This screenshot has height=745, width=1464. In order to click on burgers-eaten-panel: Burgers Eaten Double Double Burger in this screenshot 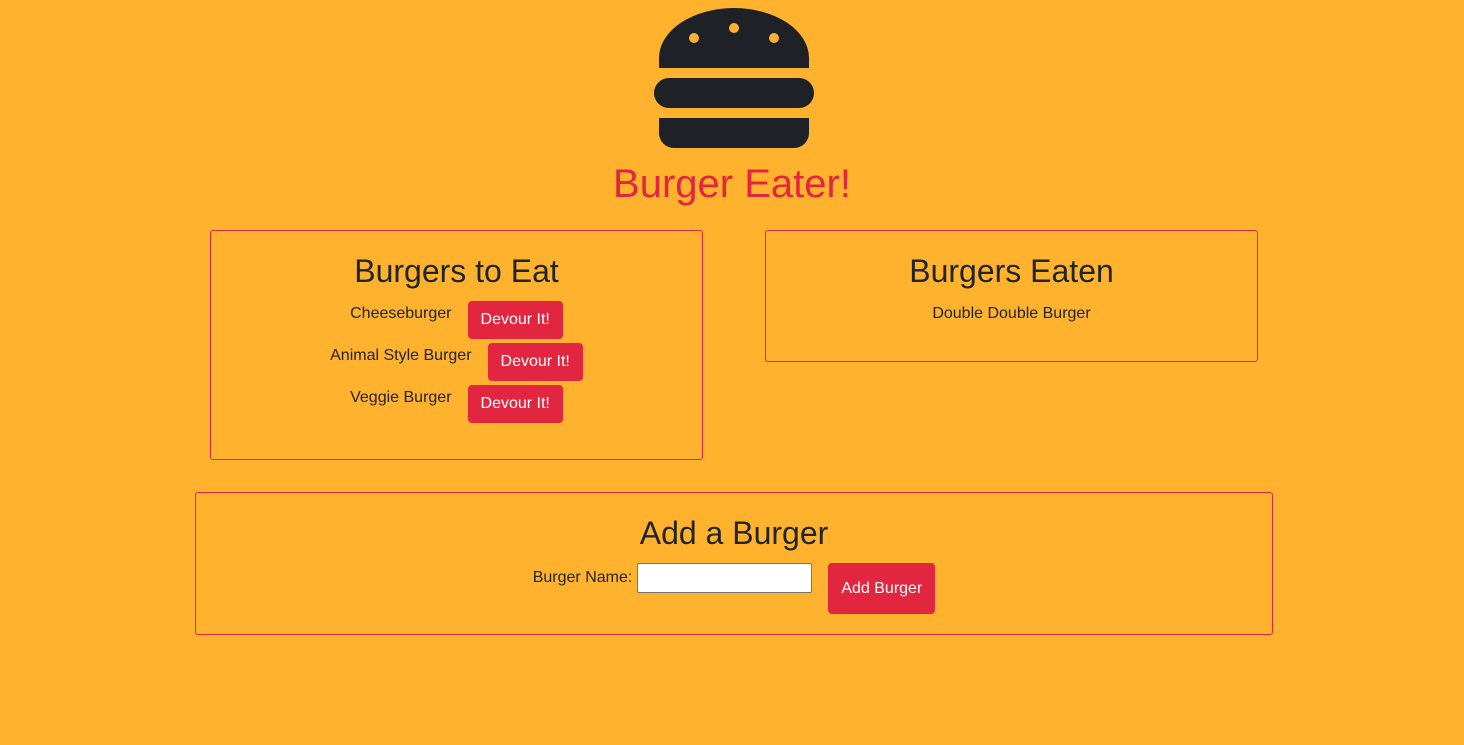, I will do `click(1011, 296)`.